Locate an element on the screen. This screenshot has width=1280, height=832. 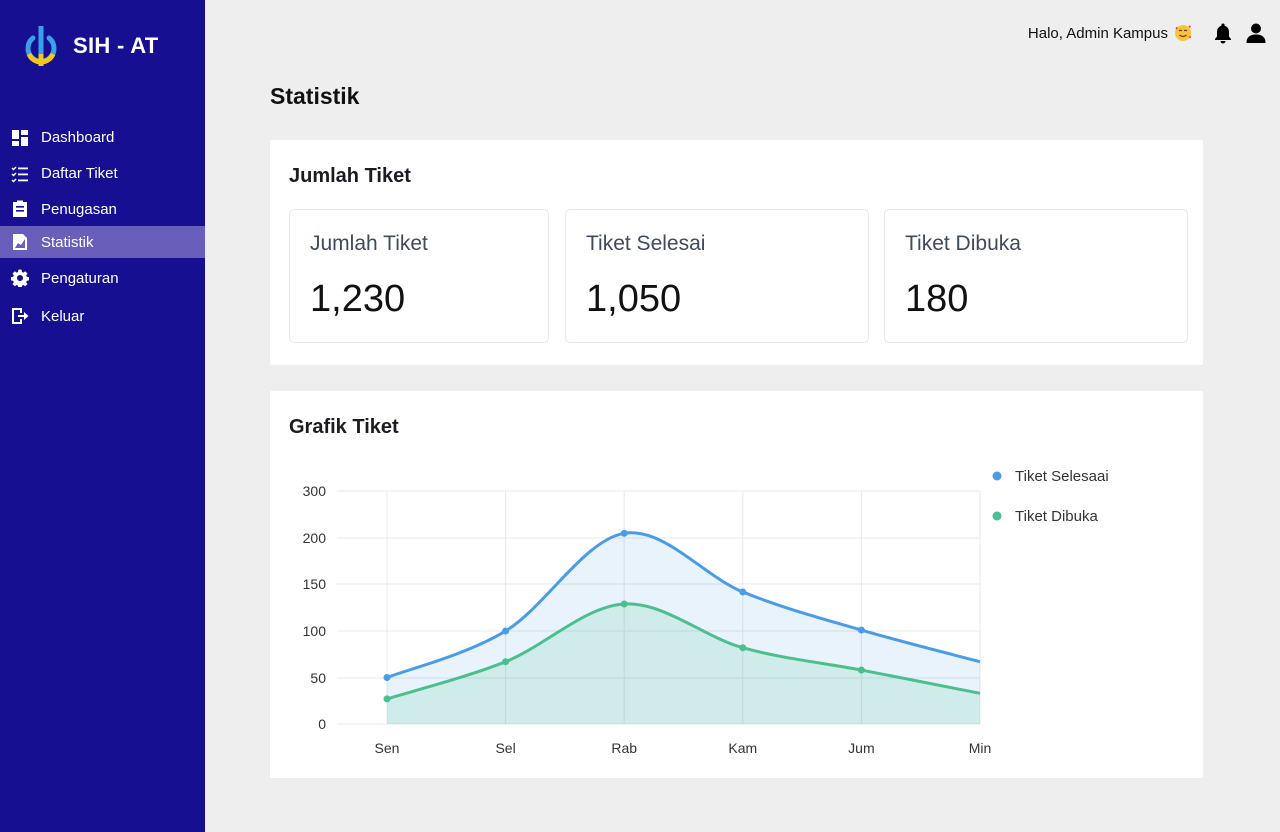
stat-value: 180 is located at coordinates (937, 299).